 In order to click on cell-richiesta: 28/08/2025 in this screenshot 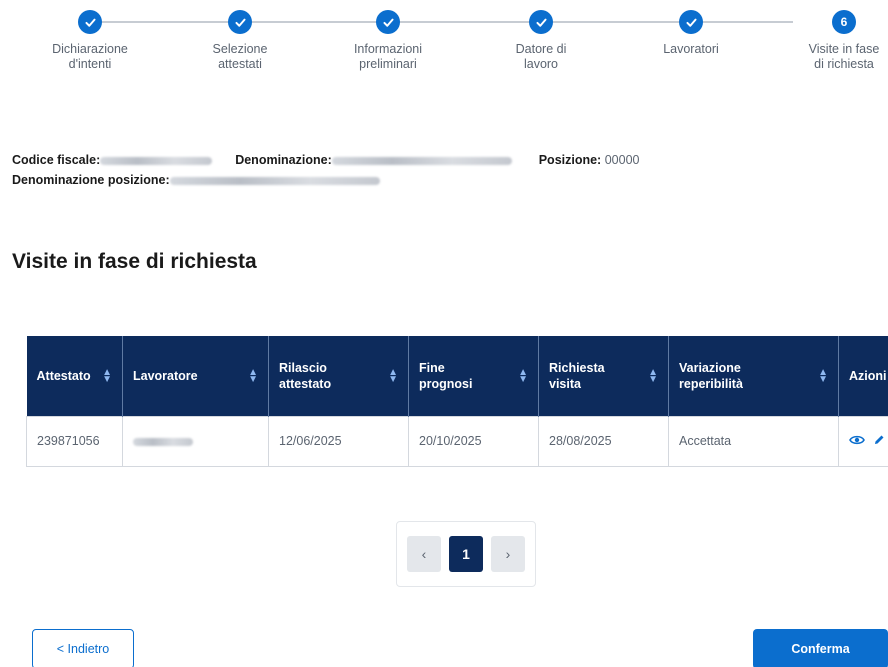, I will do `click(603, 441)`.